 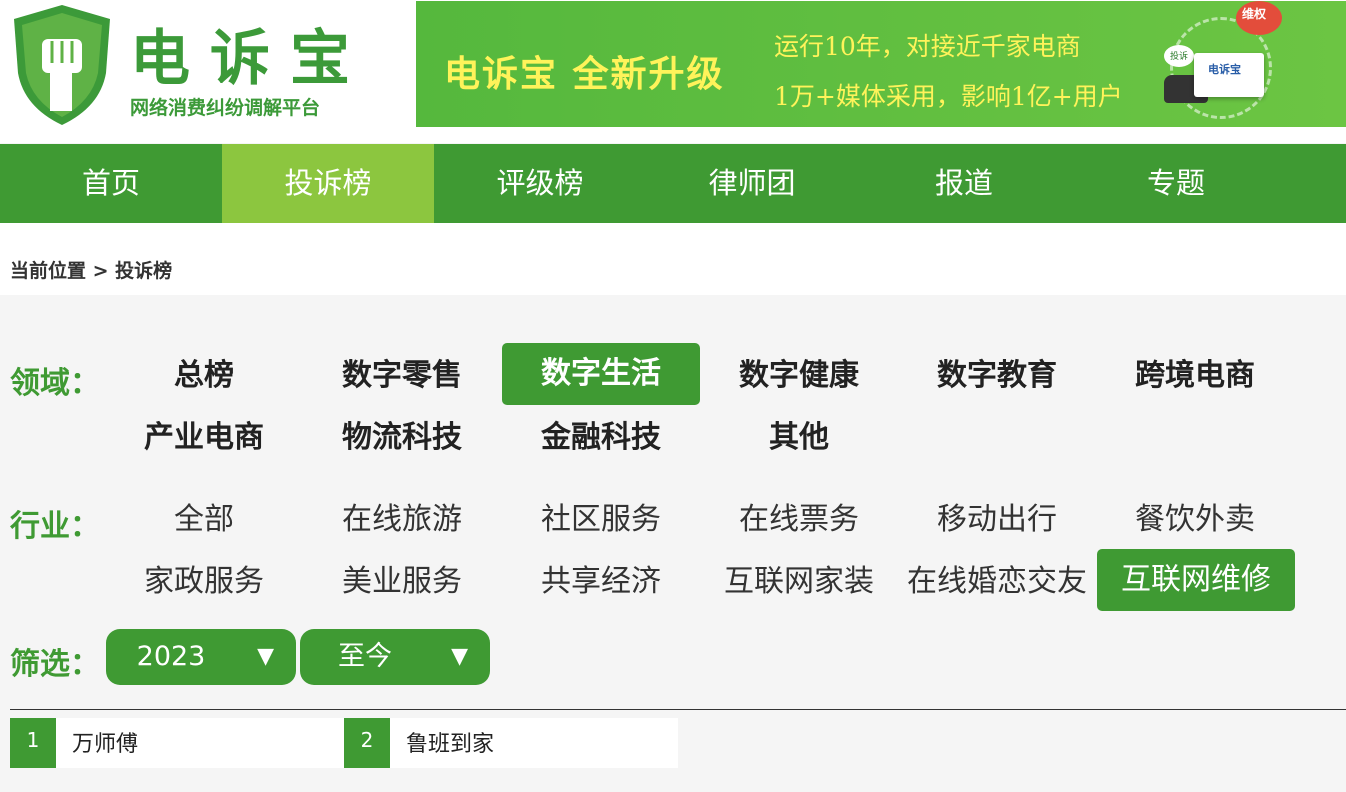 What do you see at coordinates (964, 183) in the screenshot?
I see `nav-reports: 报道` at bounding box center [964, 183].